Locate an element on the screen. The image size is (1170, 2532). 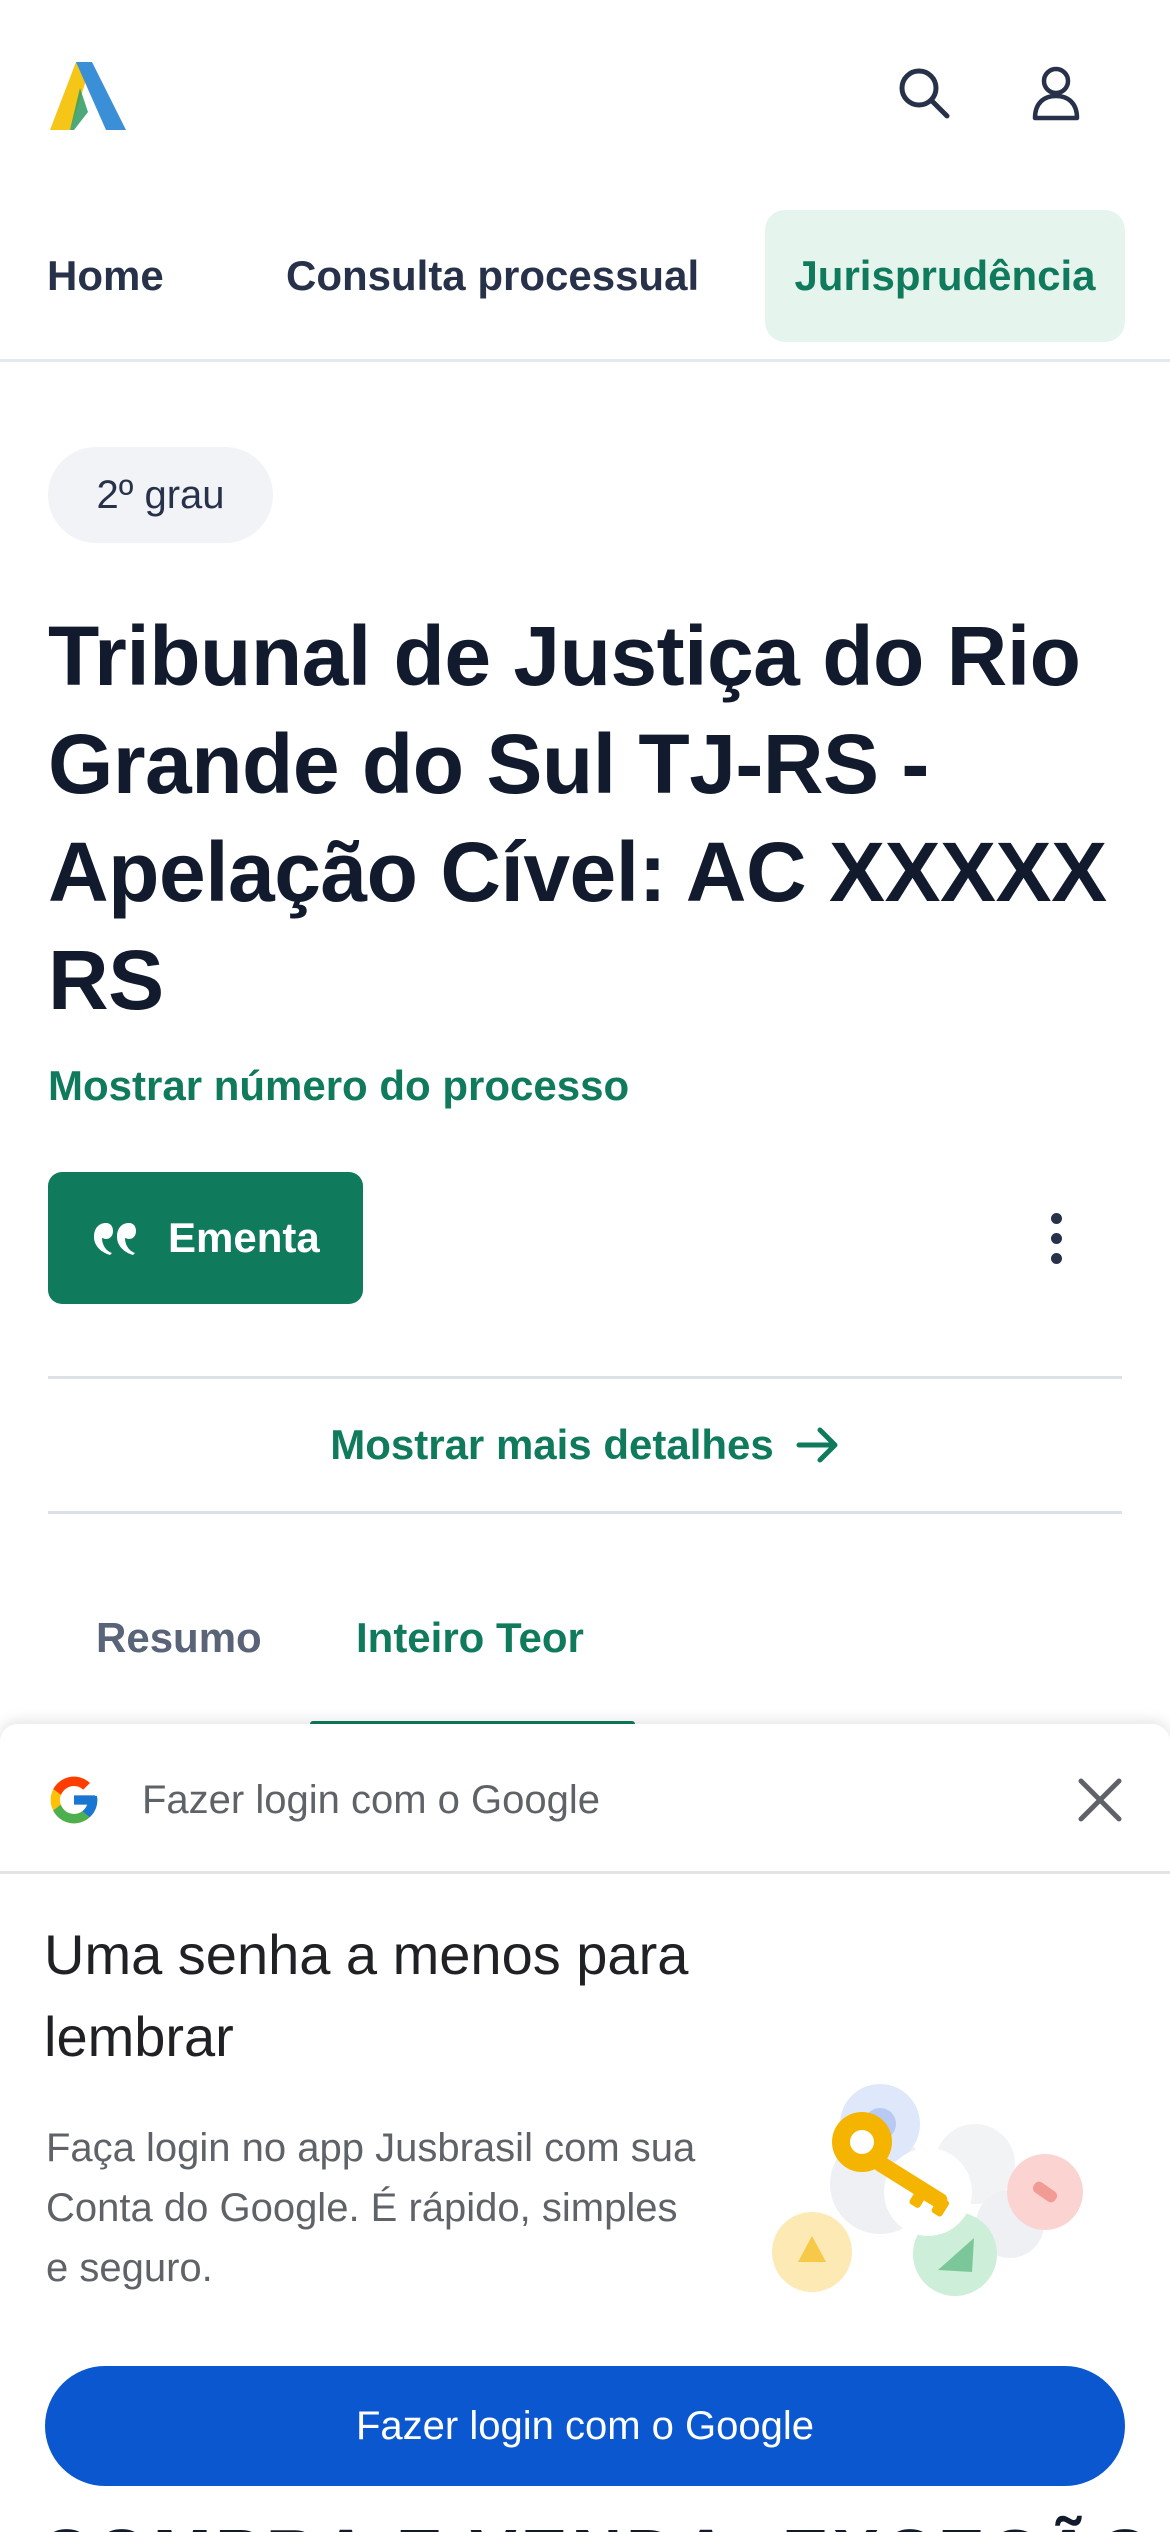
tab-resumo: Resumo is located at coordinates (179, 1637).